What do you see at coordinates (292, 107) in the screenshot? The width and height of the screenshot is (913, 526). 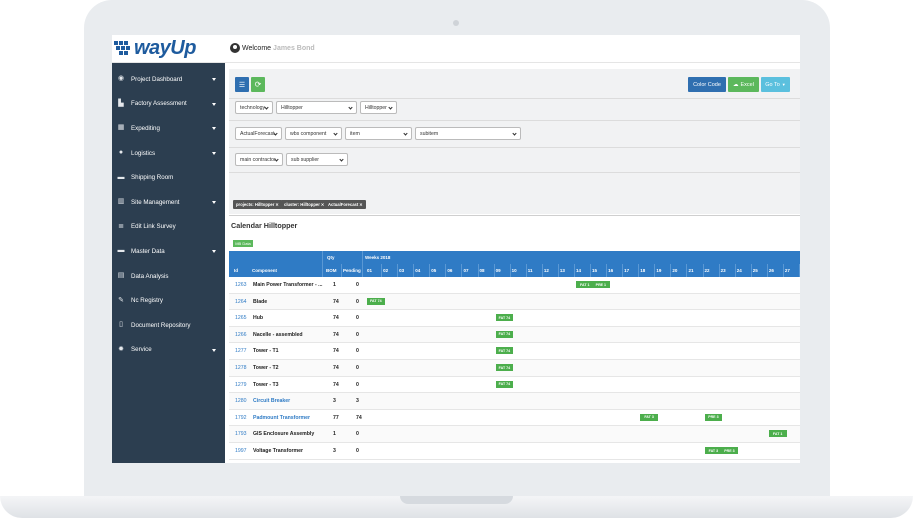 I see `project-select-value: Hilltopper` at bounding box center [292, 107].